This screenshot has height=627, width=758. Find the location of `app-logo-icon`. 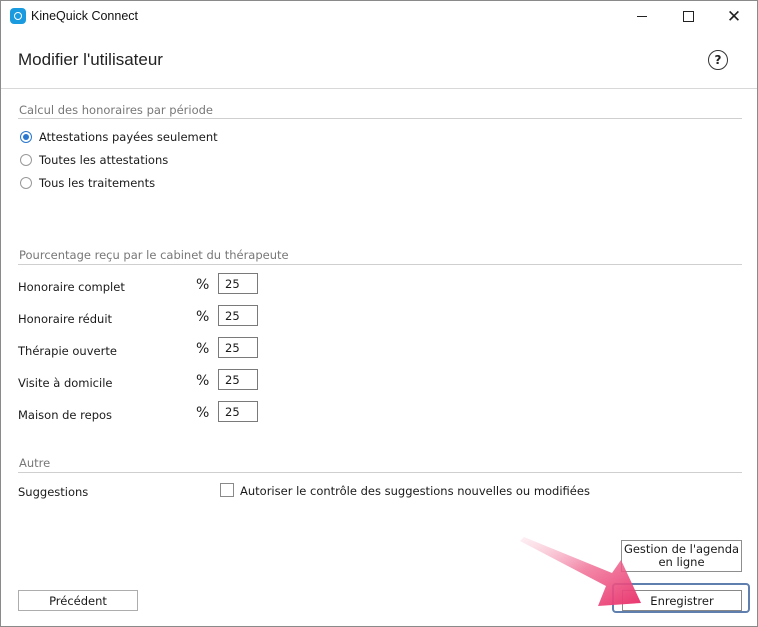

app-logo-icon is located at coordinates (18, 16).